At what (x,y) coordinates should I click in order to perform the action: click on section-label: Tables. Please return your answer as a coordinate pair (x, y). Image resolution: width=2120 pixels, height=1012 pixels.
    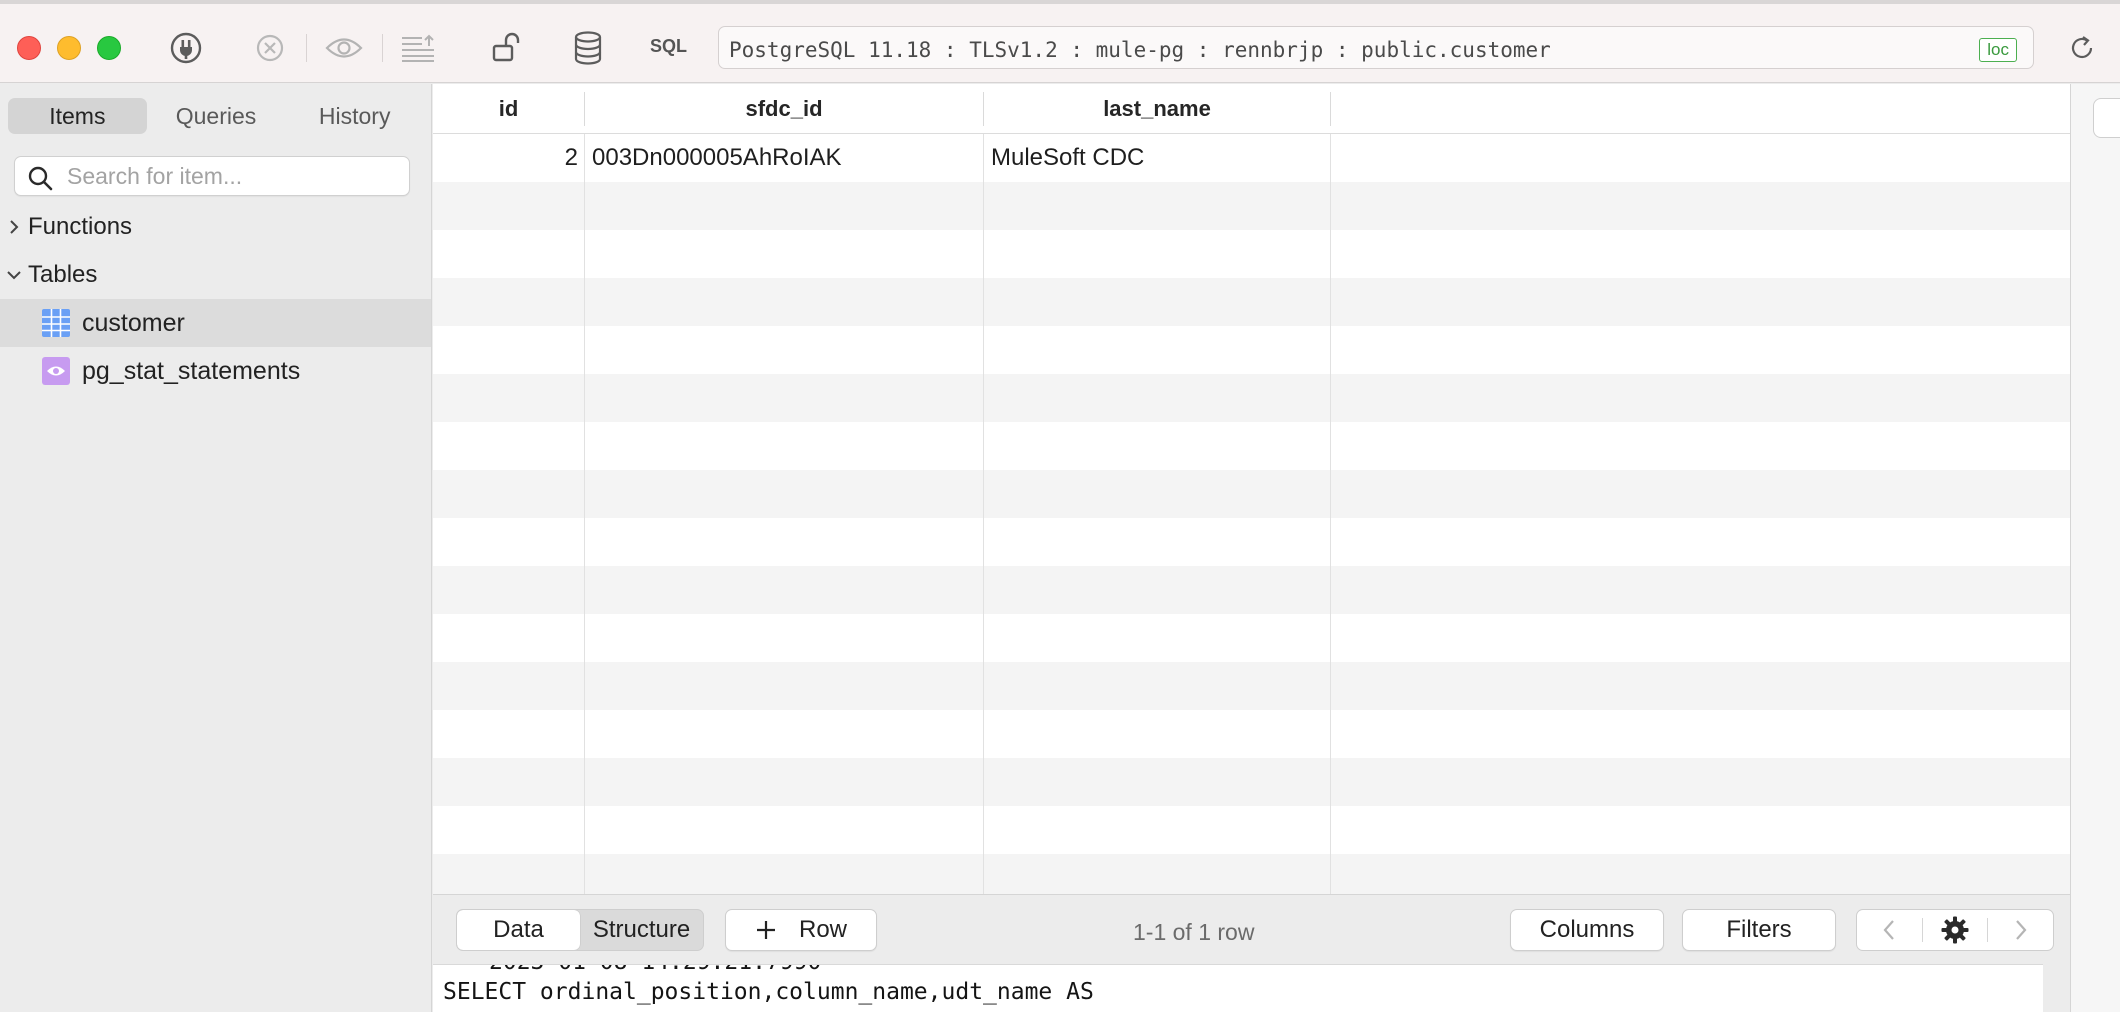
    Looking at the image, I should click on (63, 274).